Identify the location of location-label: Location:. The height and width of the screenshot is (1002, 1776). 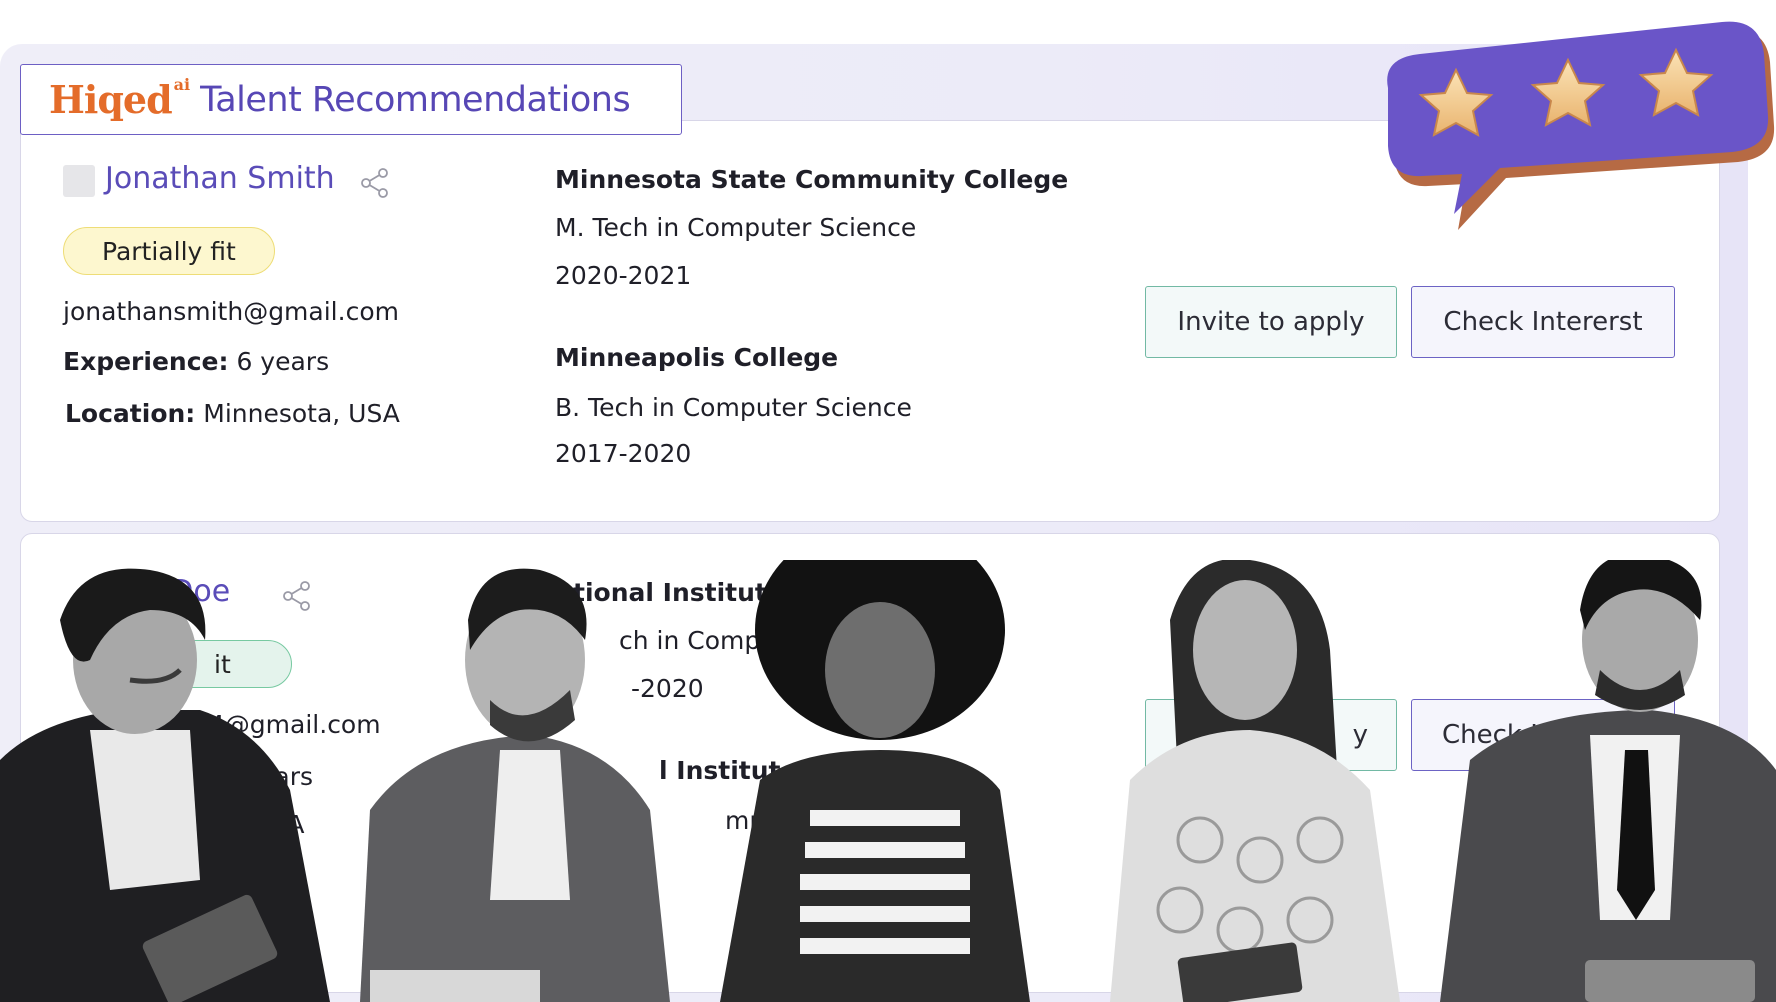
(130, 413).